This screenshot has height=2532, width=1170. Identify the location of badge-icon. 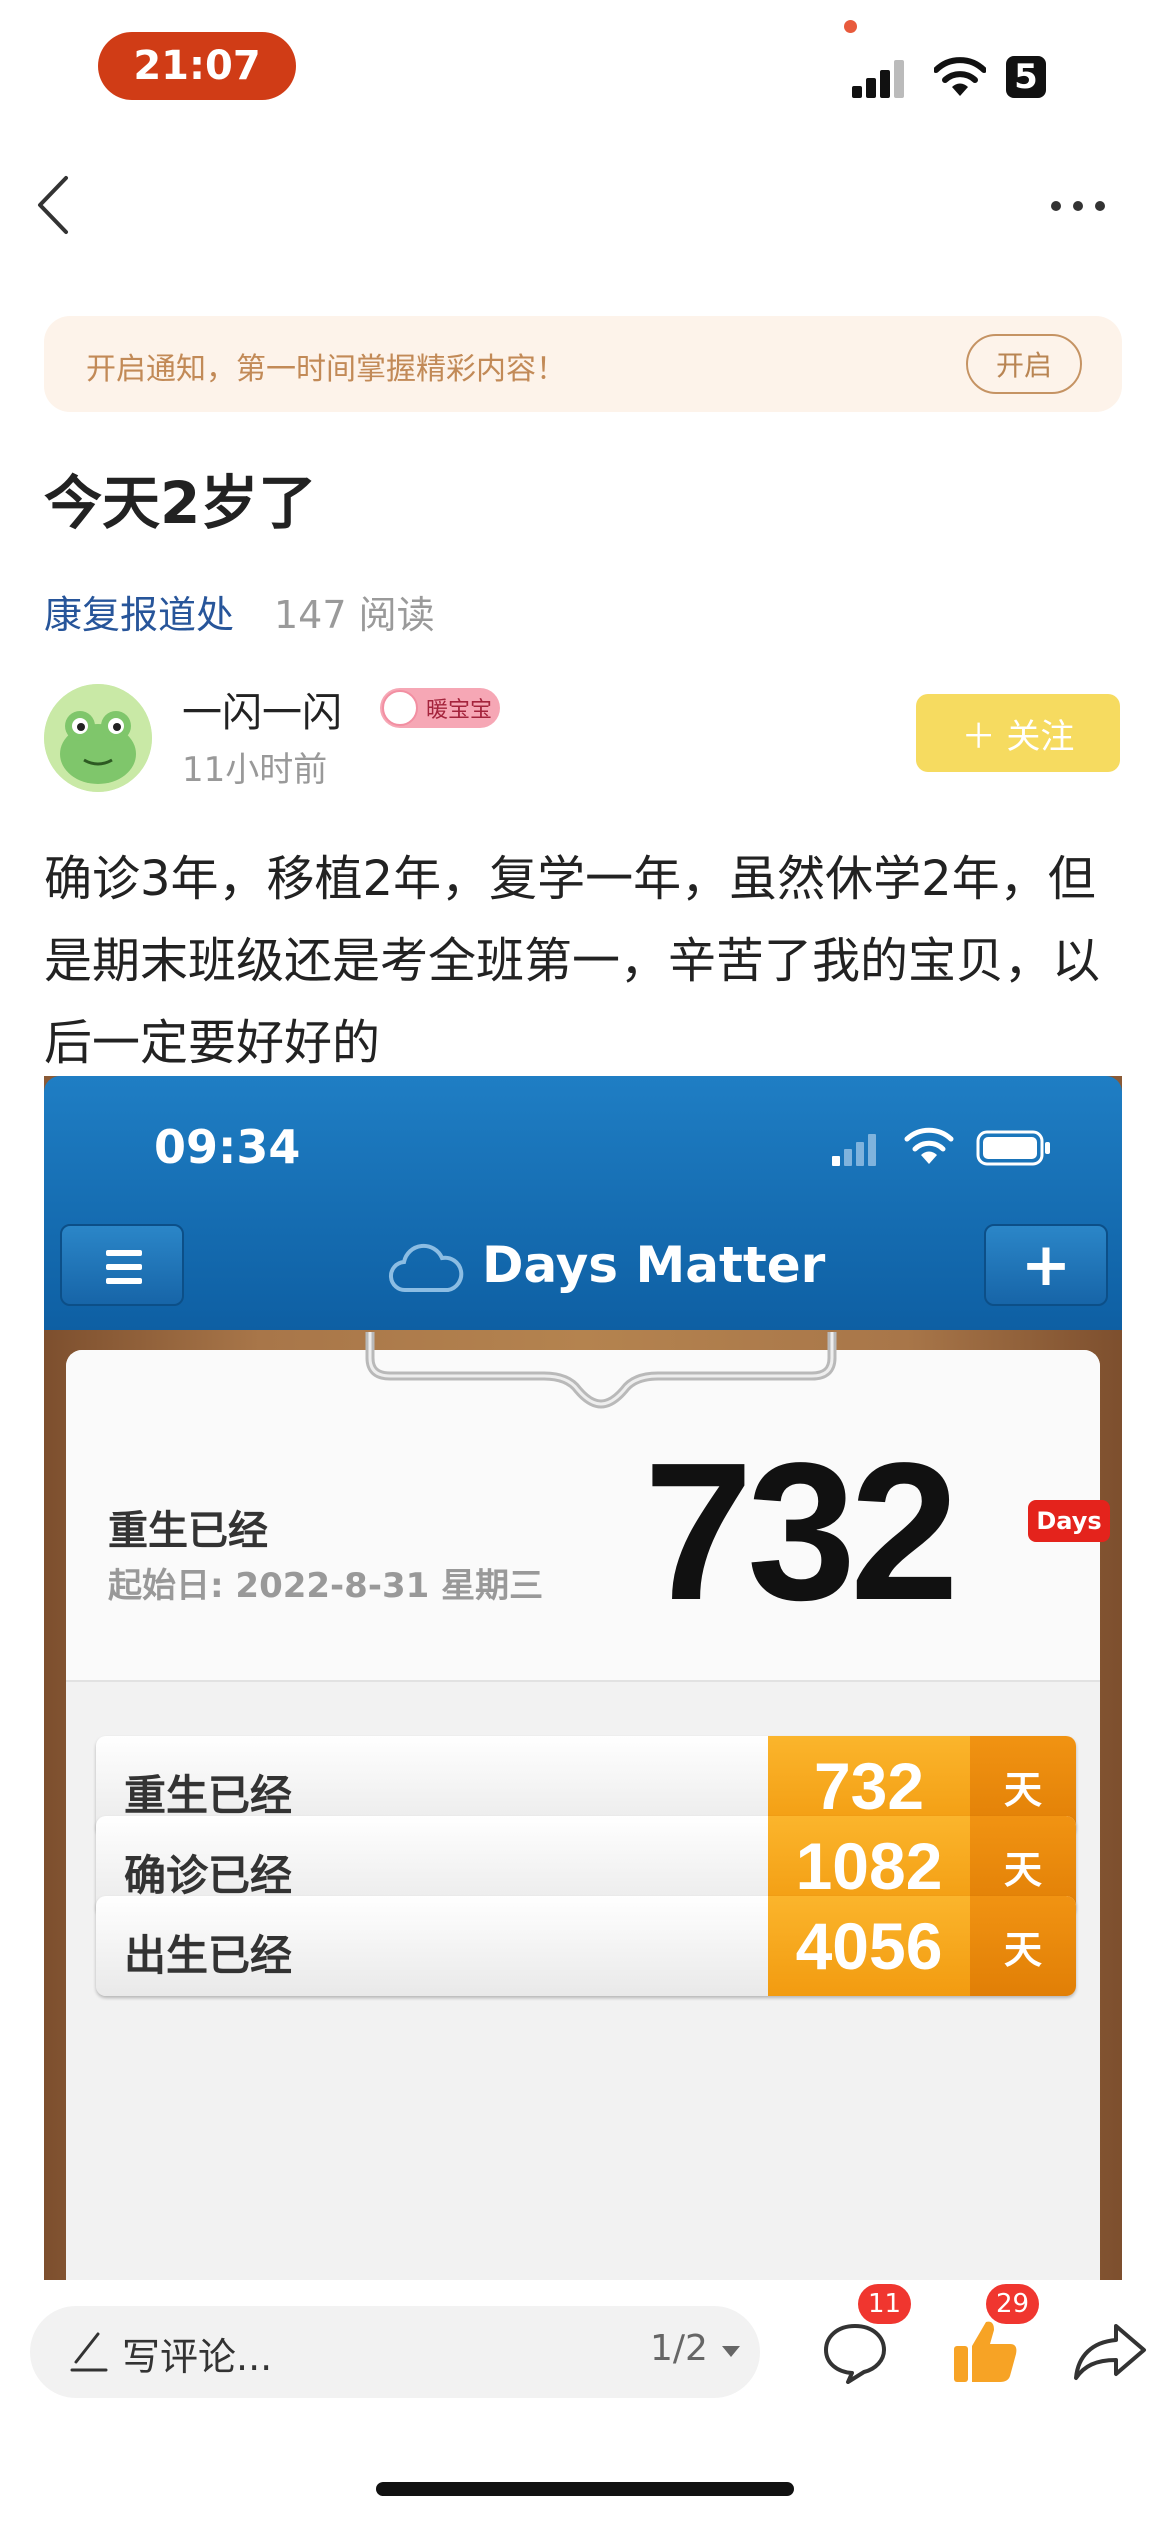
(400, 708).